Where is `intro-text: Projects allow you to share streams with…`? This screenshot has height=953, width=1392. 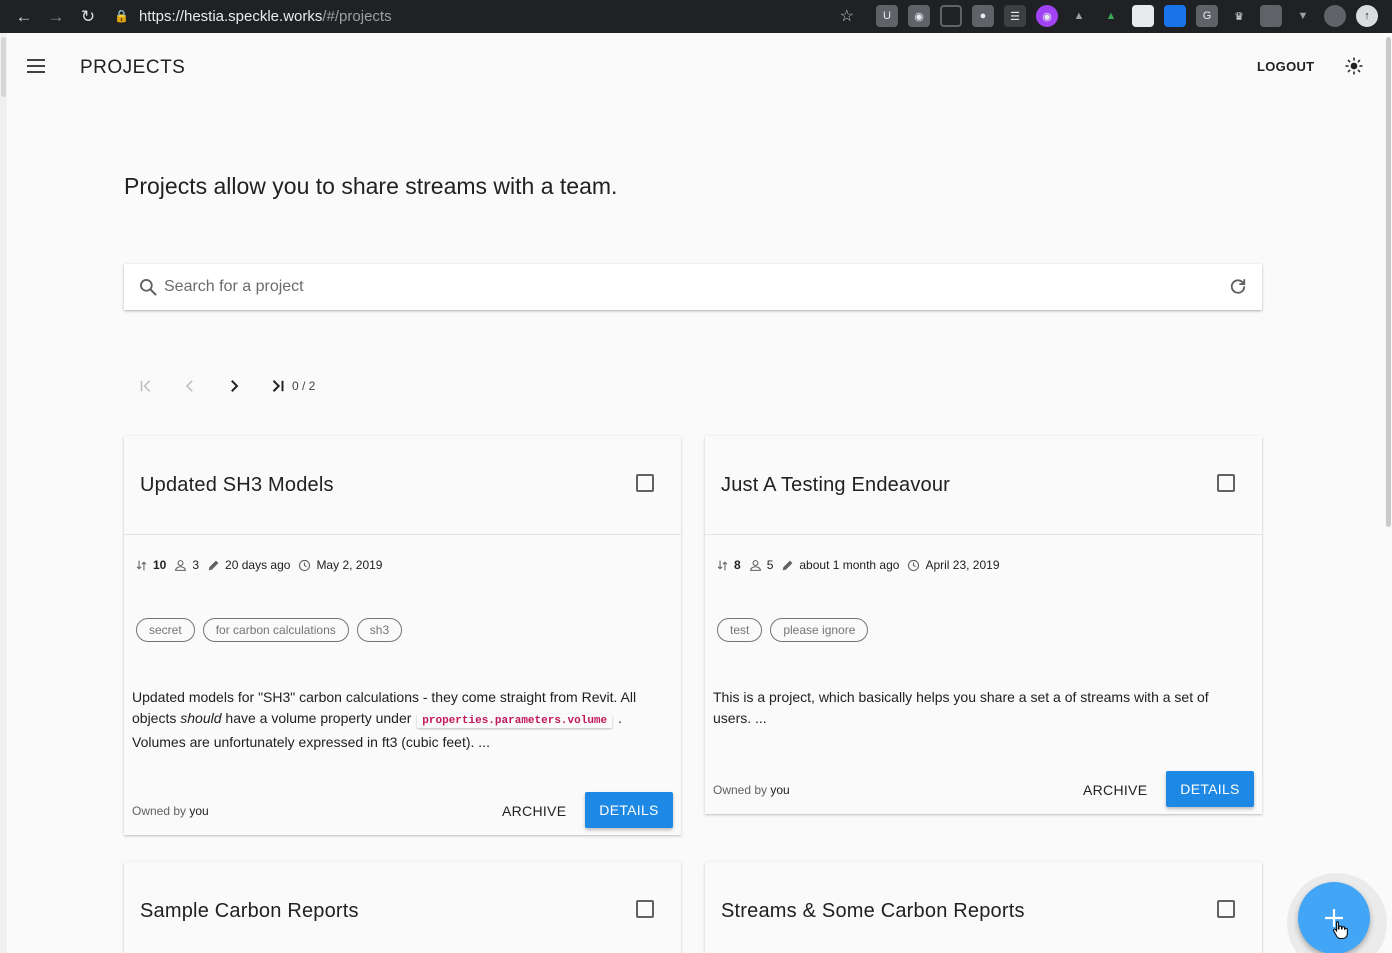
intro-text: Projects allow you to share streams with… is located at coordinates (371, 186).